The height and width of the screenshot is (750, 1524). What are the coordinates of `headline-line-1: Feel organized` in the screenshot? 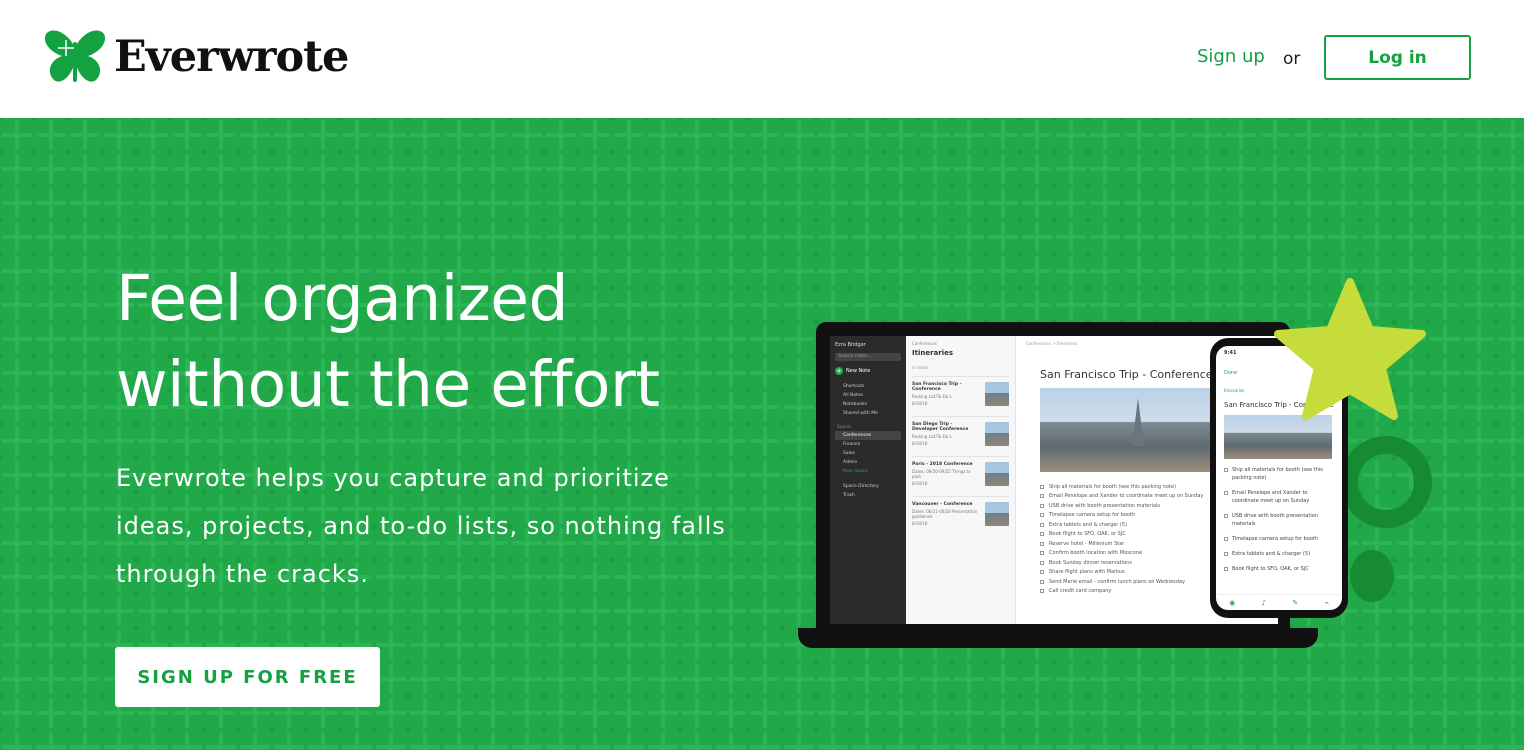 It's located at (342, 298).